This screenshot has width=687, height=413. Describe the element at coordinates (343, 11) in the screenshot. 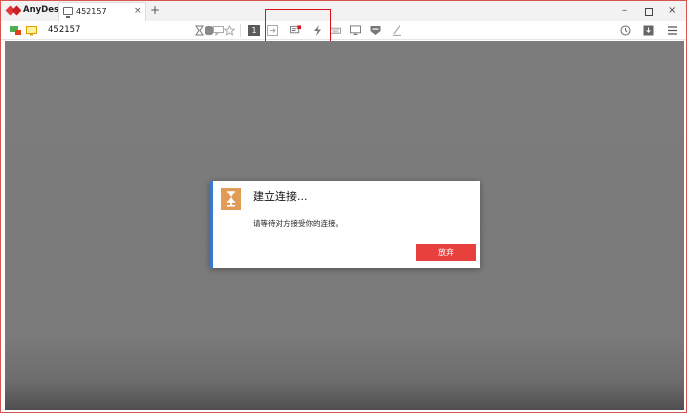

I see `title-bar: AnyDesk 452157 × + – ×` at that location.